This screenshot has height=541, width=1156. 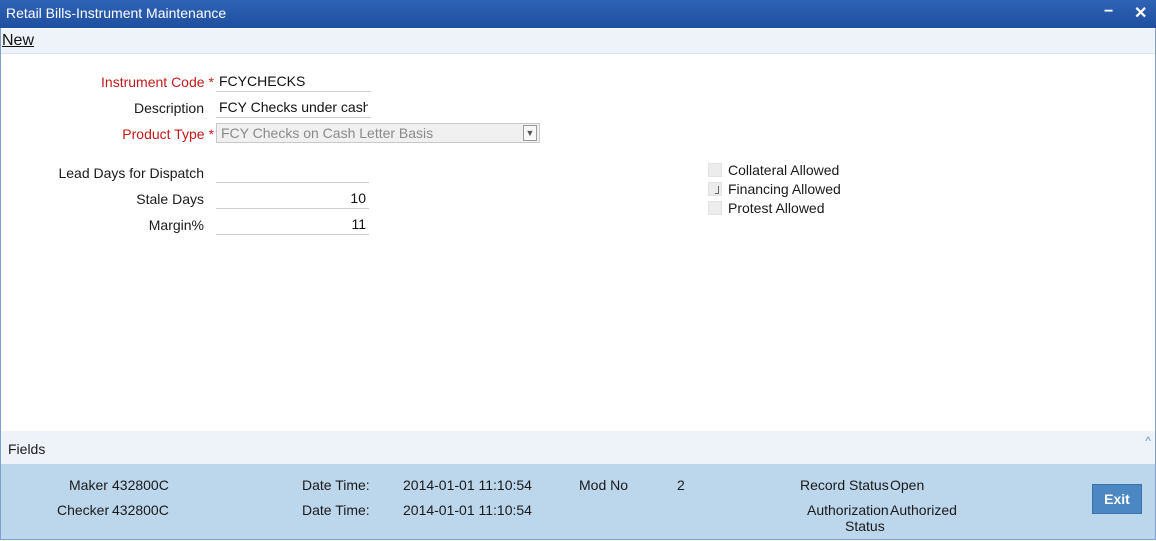 I want to click on maker-value: 432800C, so click(x=140, y=485).